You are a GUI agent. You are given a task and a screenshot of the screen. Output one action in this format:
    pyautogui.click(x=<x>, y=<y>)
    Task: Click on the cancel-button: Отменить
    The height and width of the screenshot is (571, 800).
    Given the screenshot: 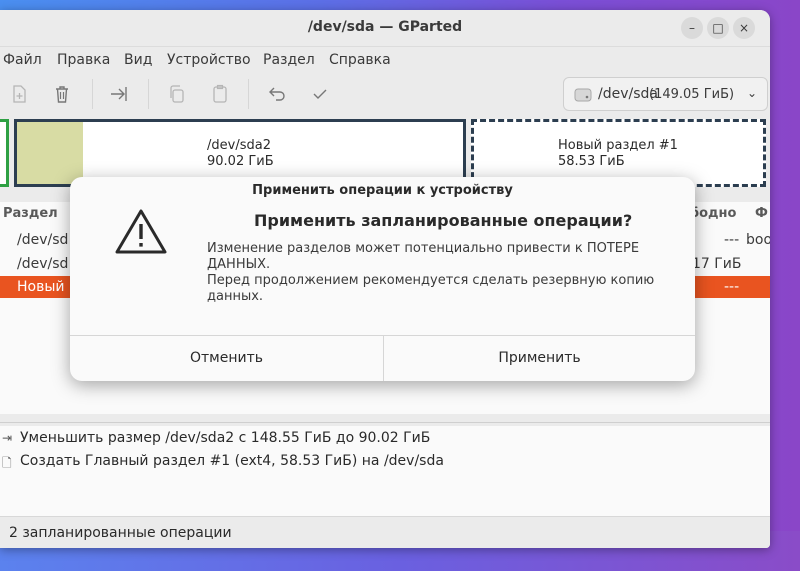 What is the action you would take?
    pyautogui.click(x=227, y=358)
    